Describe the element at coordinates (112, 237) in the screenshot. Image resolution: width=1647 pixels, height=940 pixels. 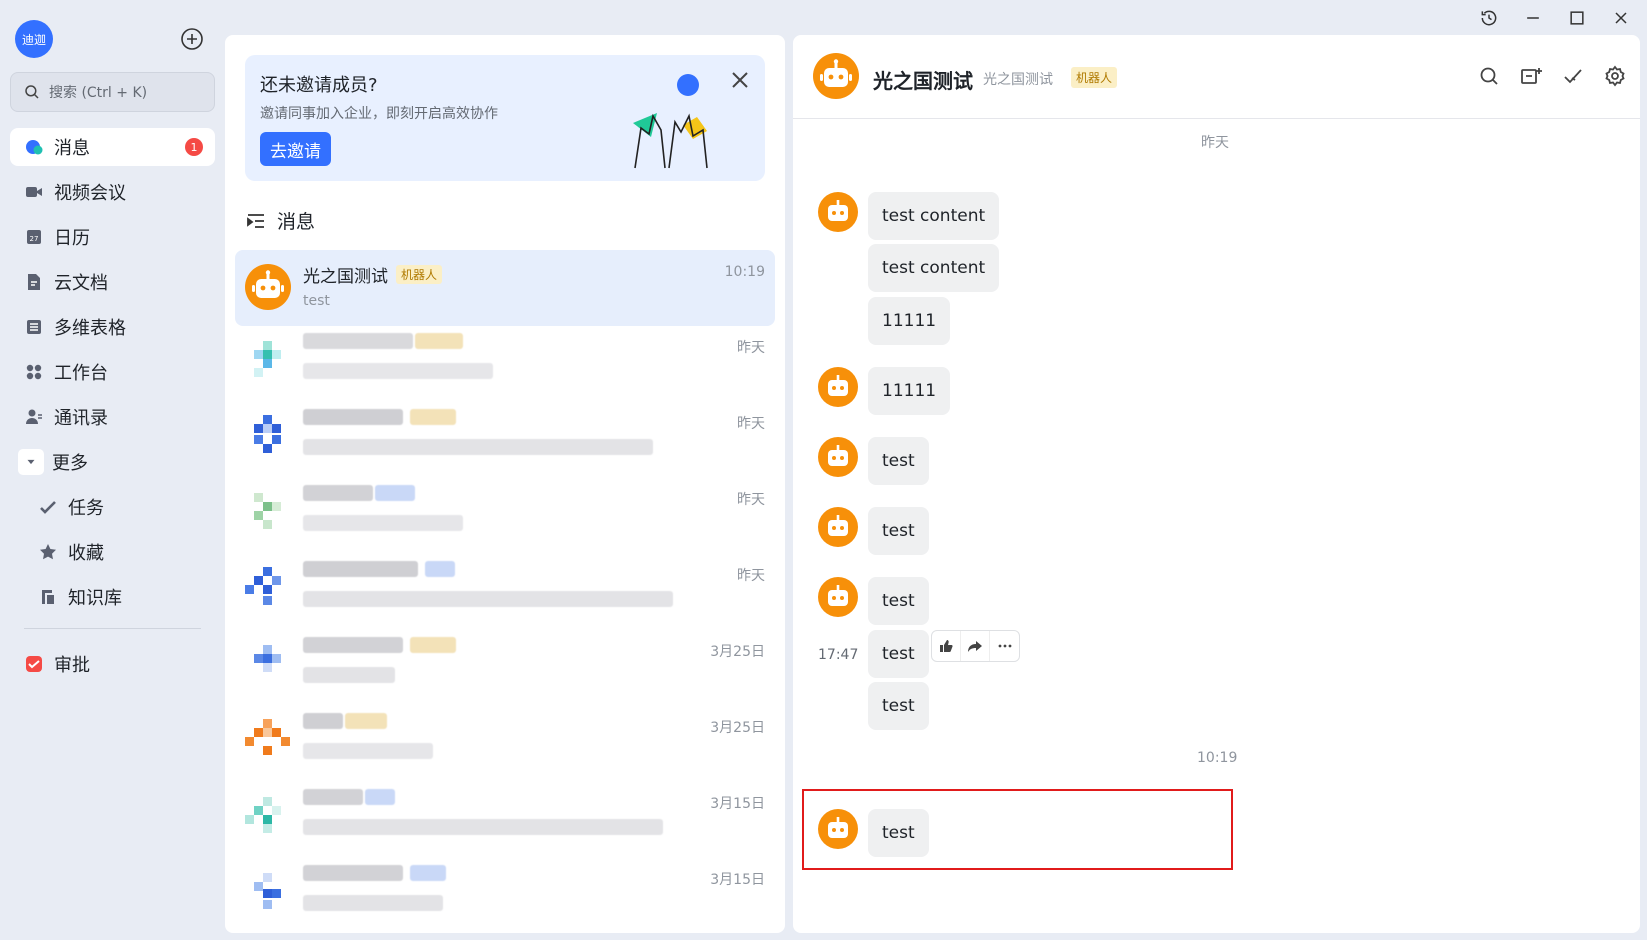
I see `sidebar-item-calendar: 27 日历` at that location.